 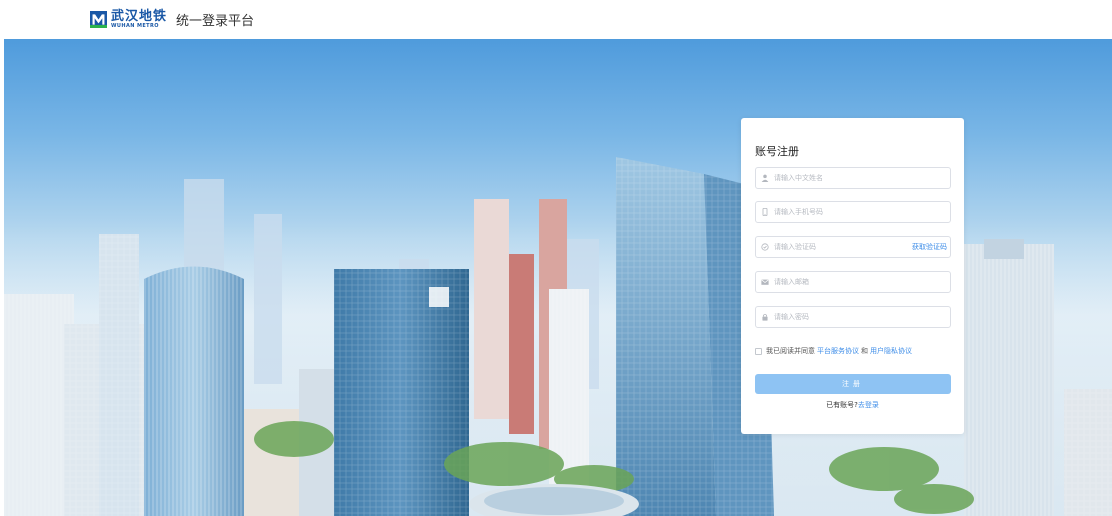 What do you see at coordinates (139, 16) in the screenshot?
I see `logo-text-cn: 武汉地铁` at bounding box center [139, 16].